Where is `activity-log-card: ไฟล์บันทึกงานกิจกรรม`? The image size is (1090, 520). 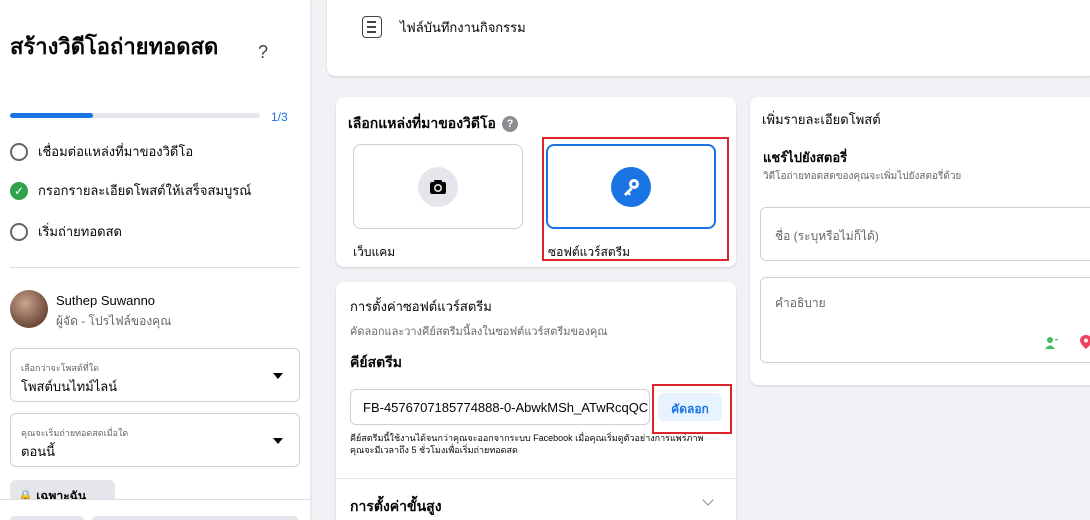
activity-log-card: ไฟล์บันทึกงานกิจกรรม is located at coordinates (708, 38).